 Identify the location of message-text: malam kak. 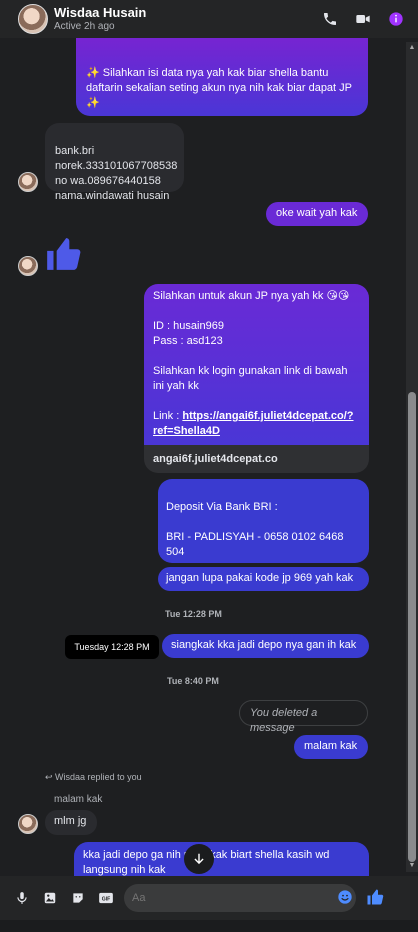
(331, 746).